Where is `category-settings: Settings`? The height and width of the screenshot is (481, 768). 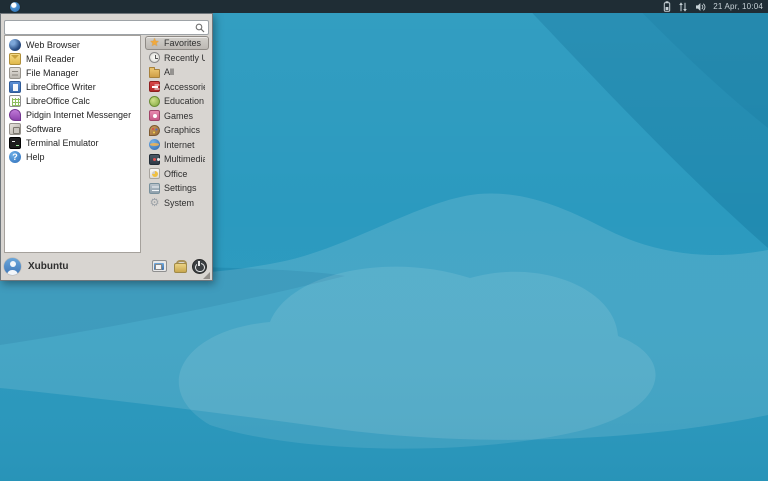
category-settings: Settings is located at coordinates (177, 188).